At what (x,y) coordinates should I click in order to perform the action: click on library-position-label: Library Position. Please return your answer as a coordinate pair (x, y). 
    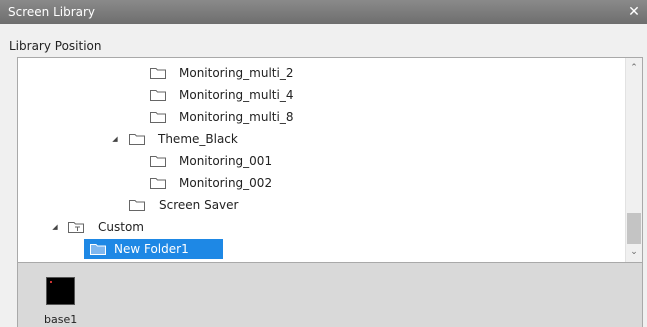
    Looking at the image, I should click on (55, 46).